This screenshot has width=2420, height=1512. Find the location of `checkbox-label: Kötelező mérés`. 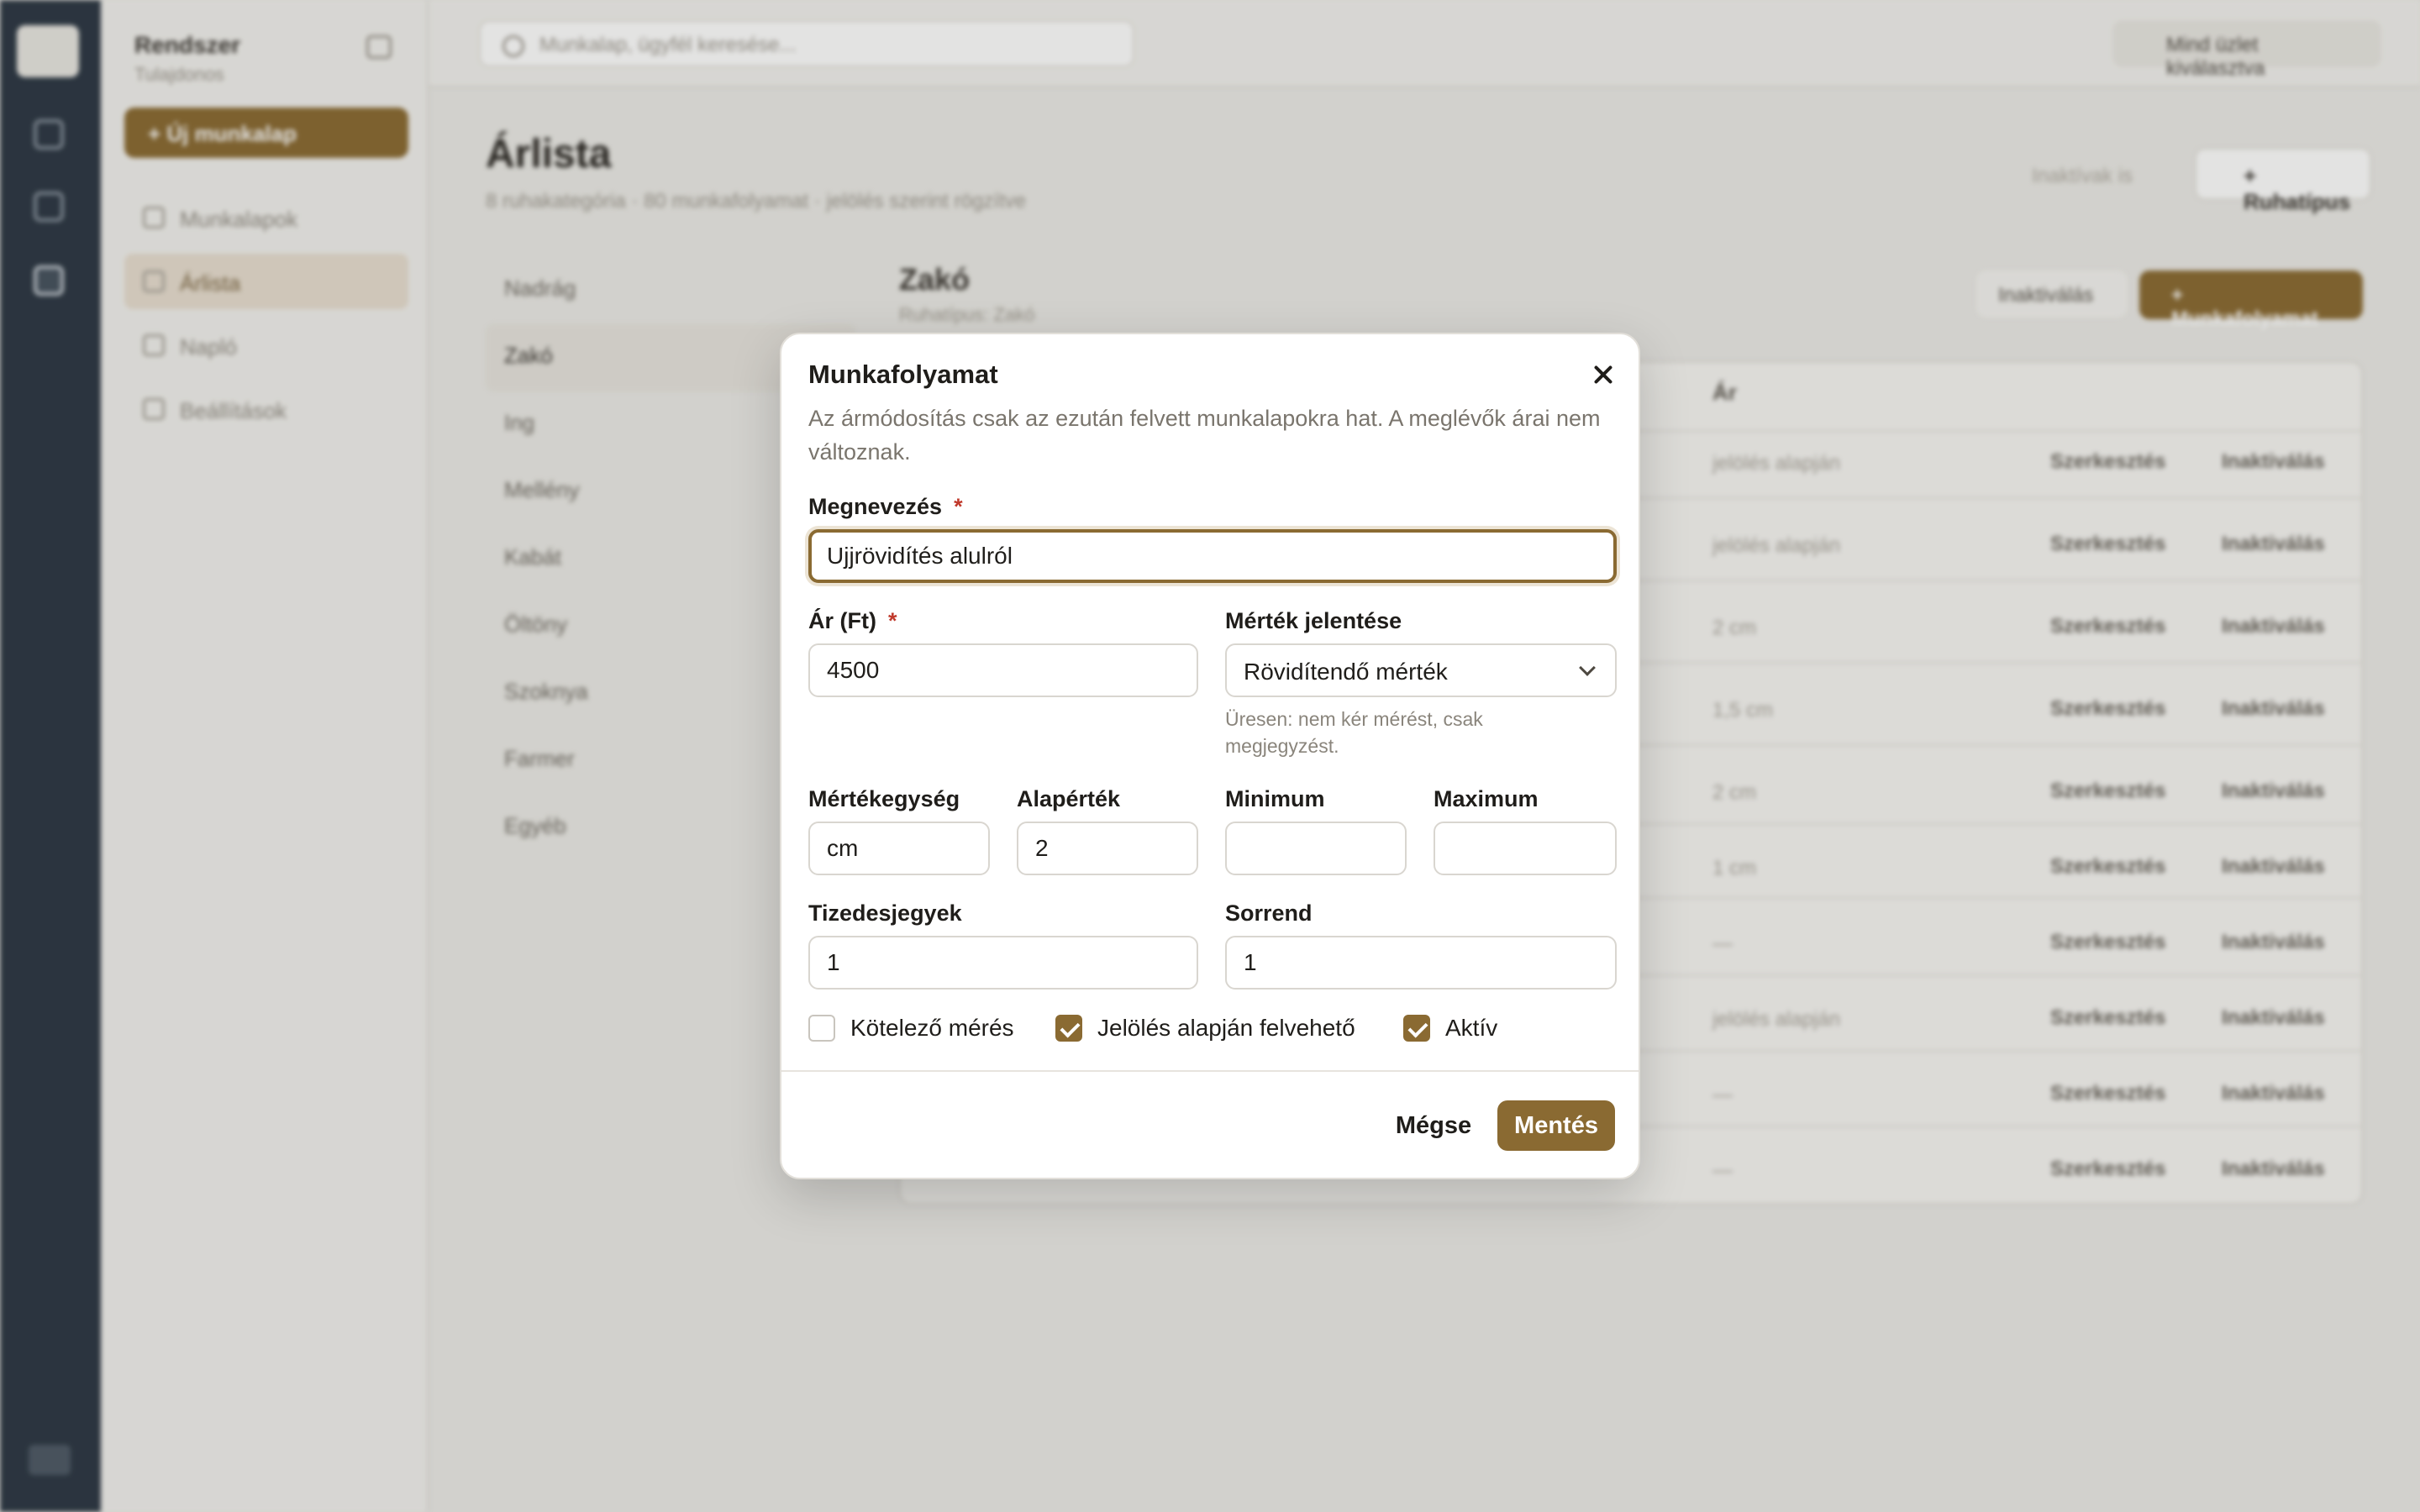

checkbox-label: Kötelező mérés is located at coordinates (932, 1028).